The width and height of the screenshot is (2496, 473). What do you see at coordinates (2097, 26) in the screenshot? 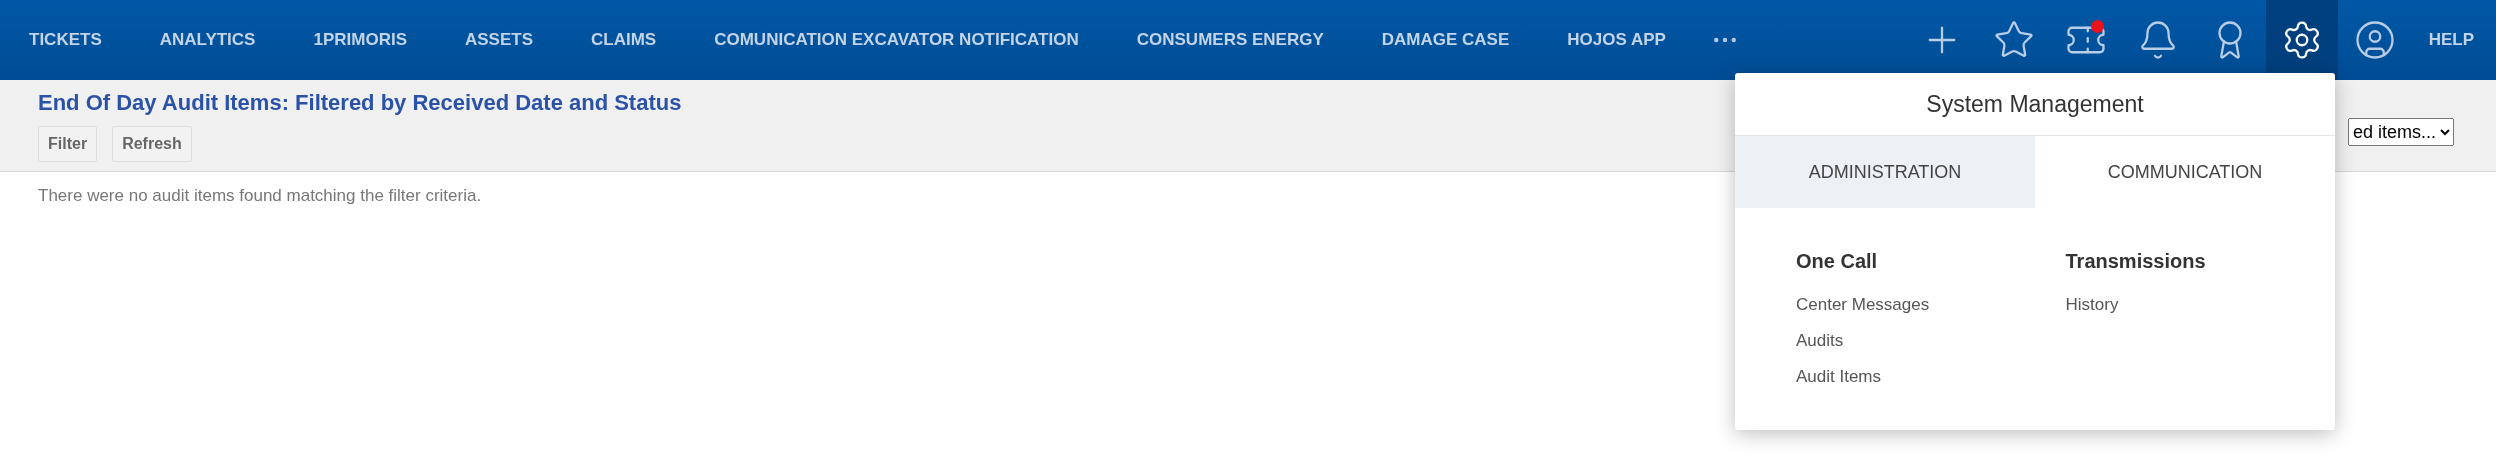
I see `notification-dot` at bounding box center [2097, 26].